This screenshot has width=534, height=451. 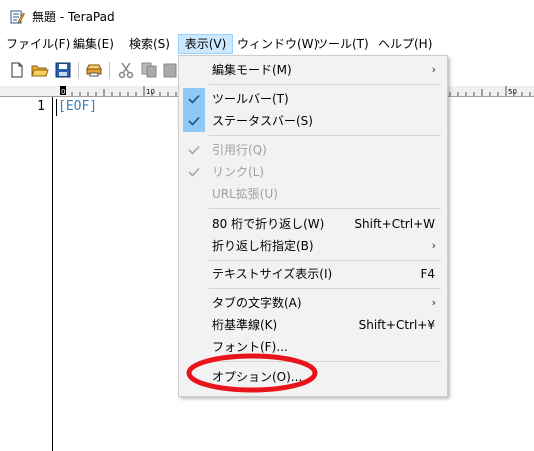 I want to click on menu-item-tab-width: タブの文字数(A) ›, so click(x=313, y=303).